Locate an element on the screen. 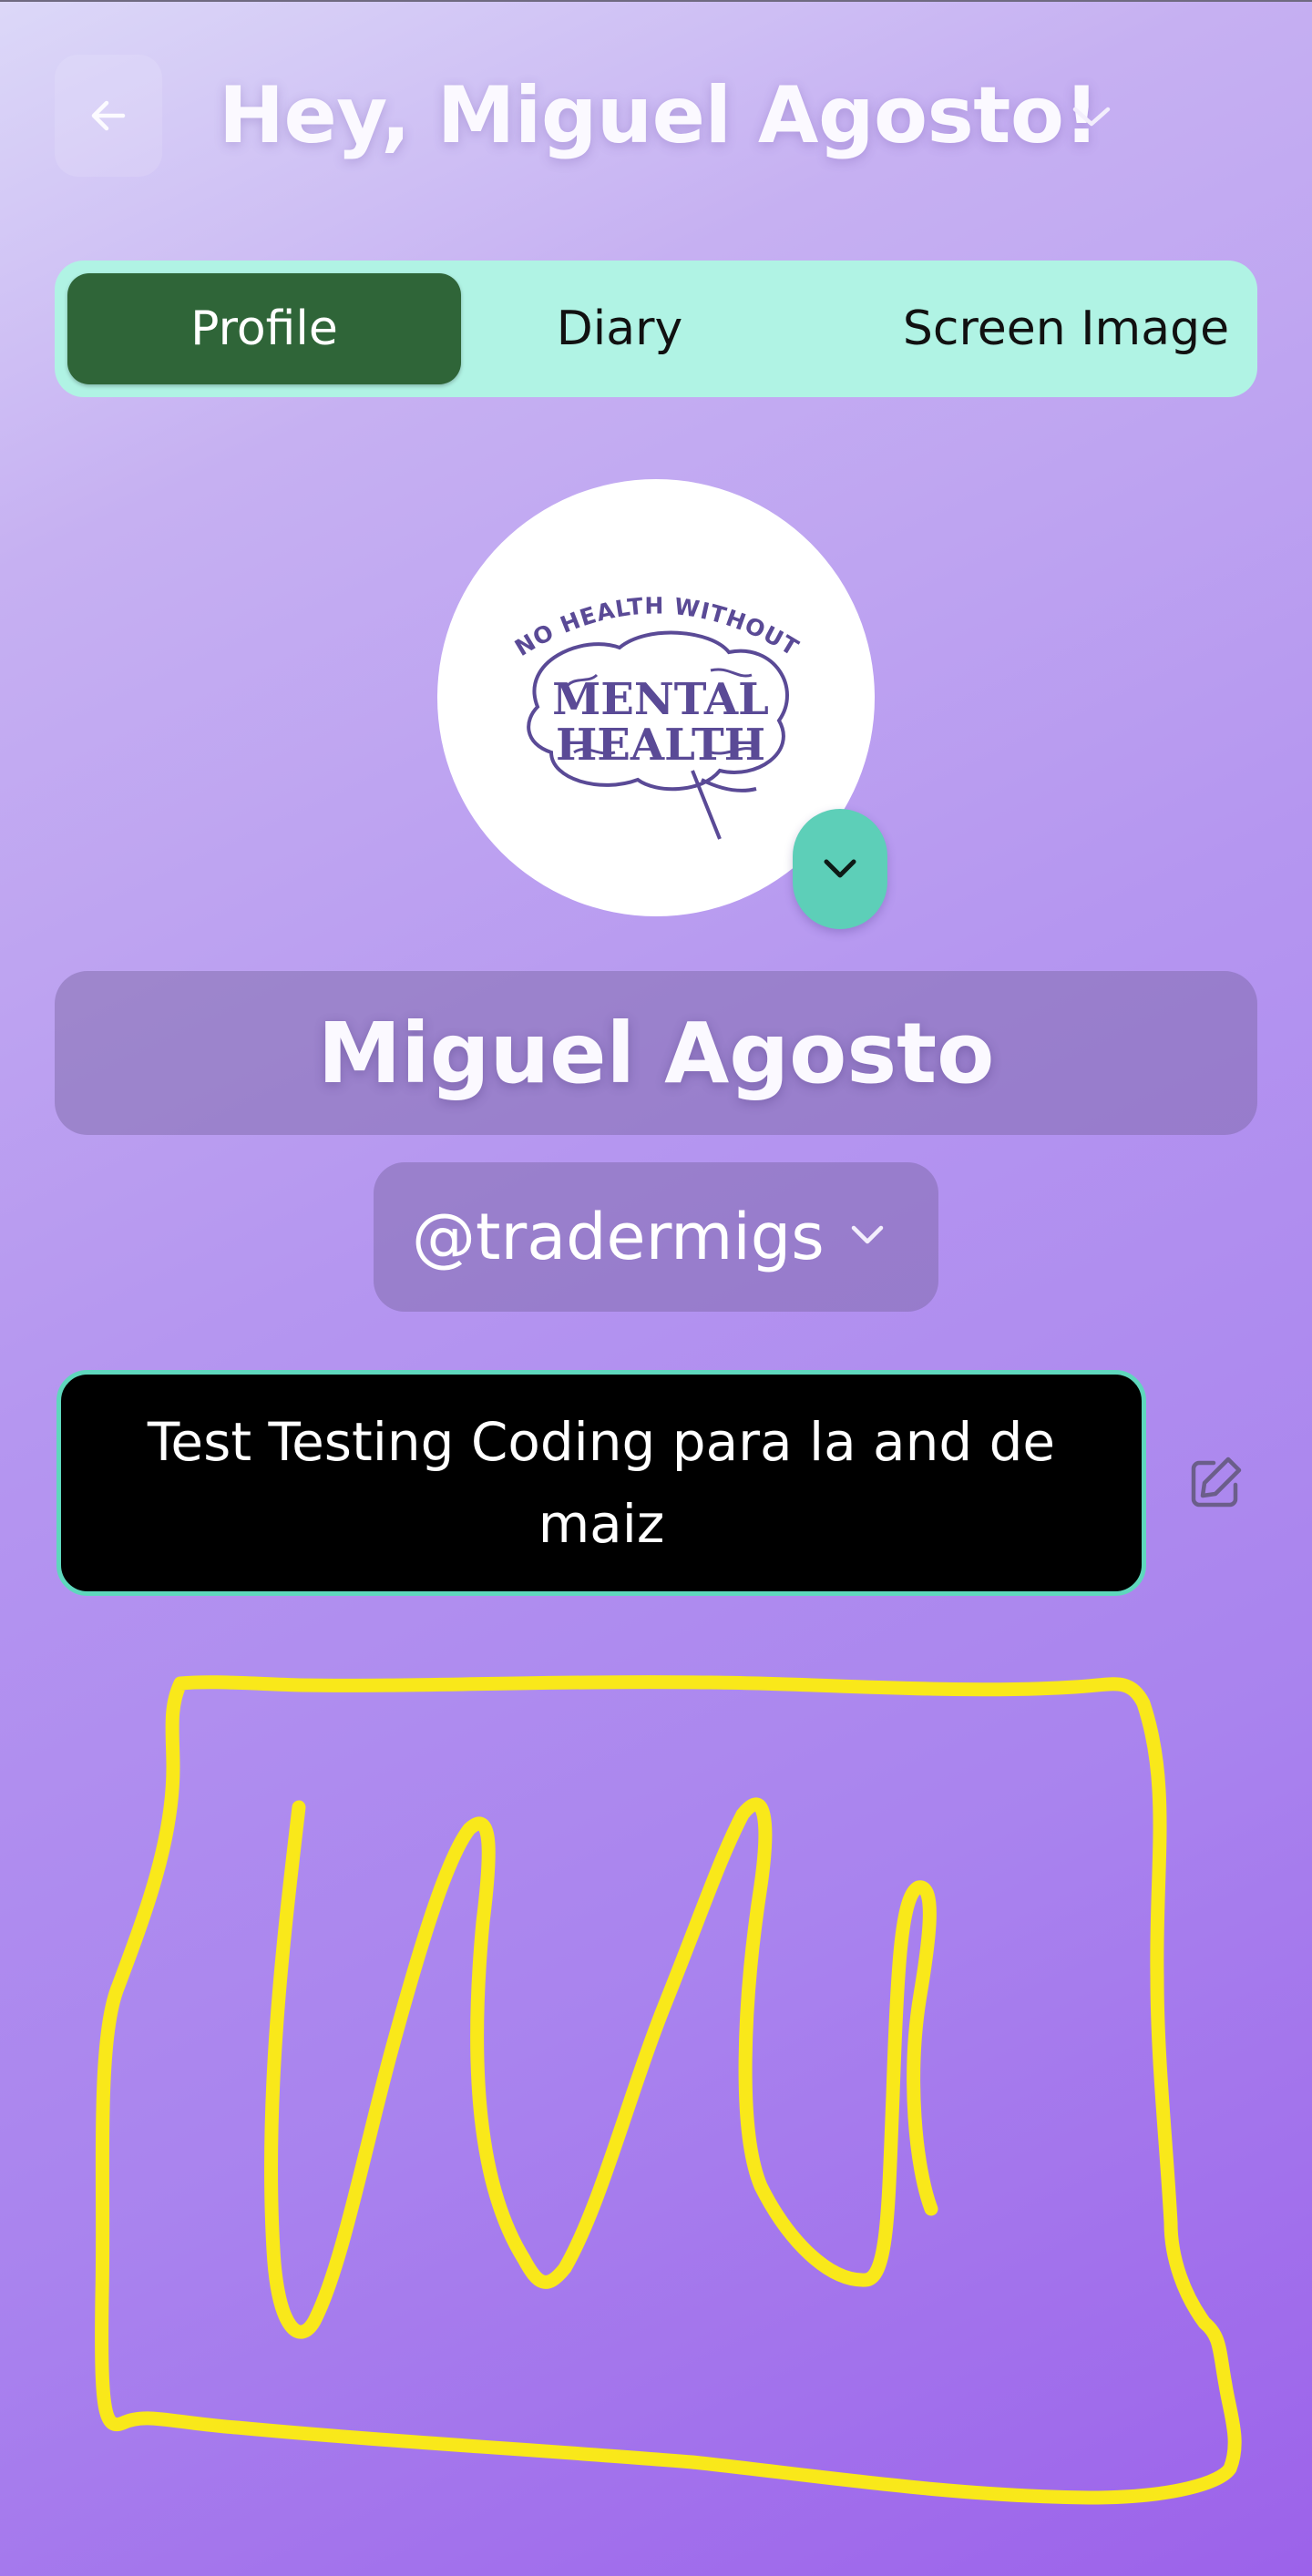 The image size is (1312, 2576). bio-text: Test Testing Coding para la and de maiz is located at coordinates (601, 1483).